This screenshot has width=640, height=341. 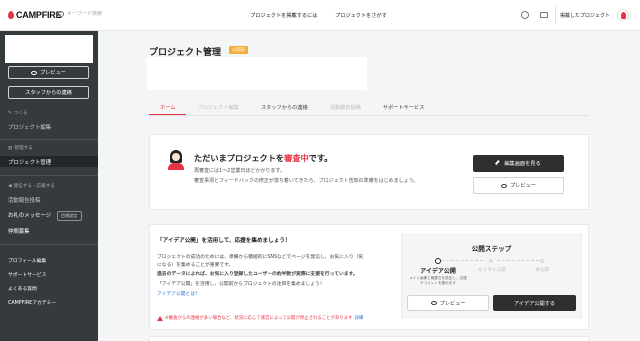 What do you see at coordinates (239, 158) in the screenshot?
I see `review-heading-prefix: ただいまプロジェクトを` at bounding box center [239, 158].